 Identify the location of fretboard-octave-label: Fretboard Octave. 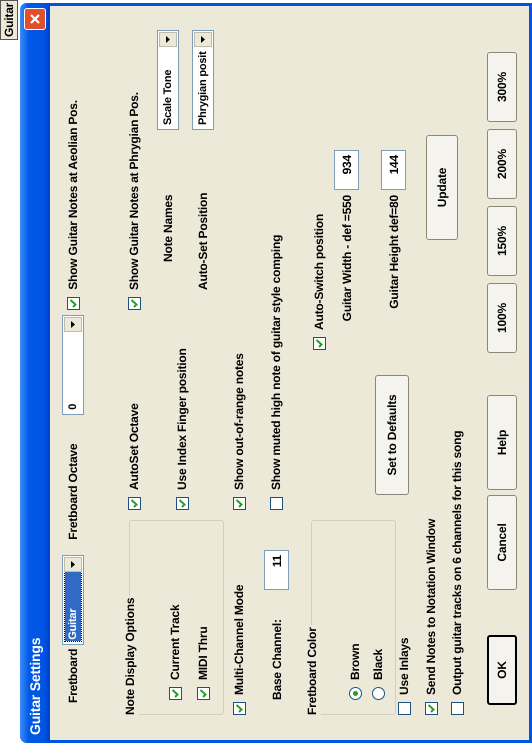
(73, 491).